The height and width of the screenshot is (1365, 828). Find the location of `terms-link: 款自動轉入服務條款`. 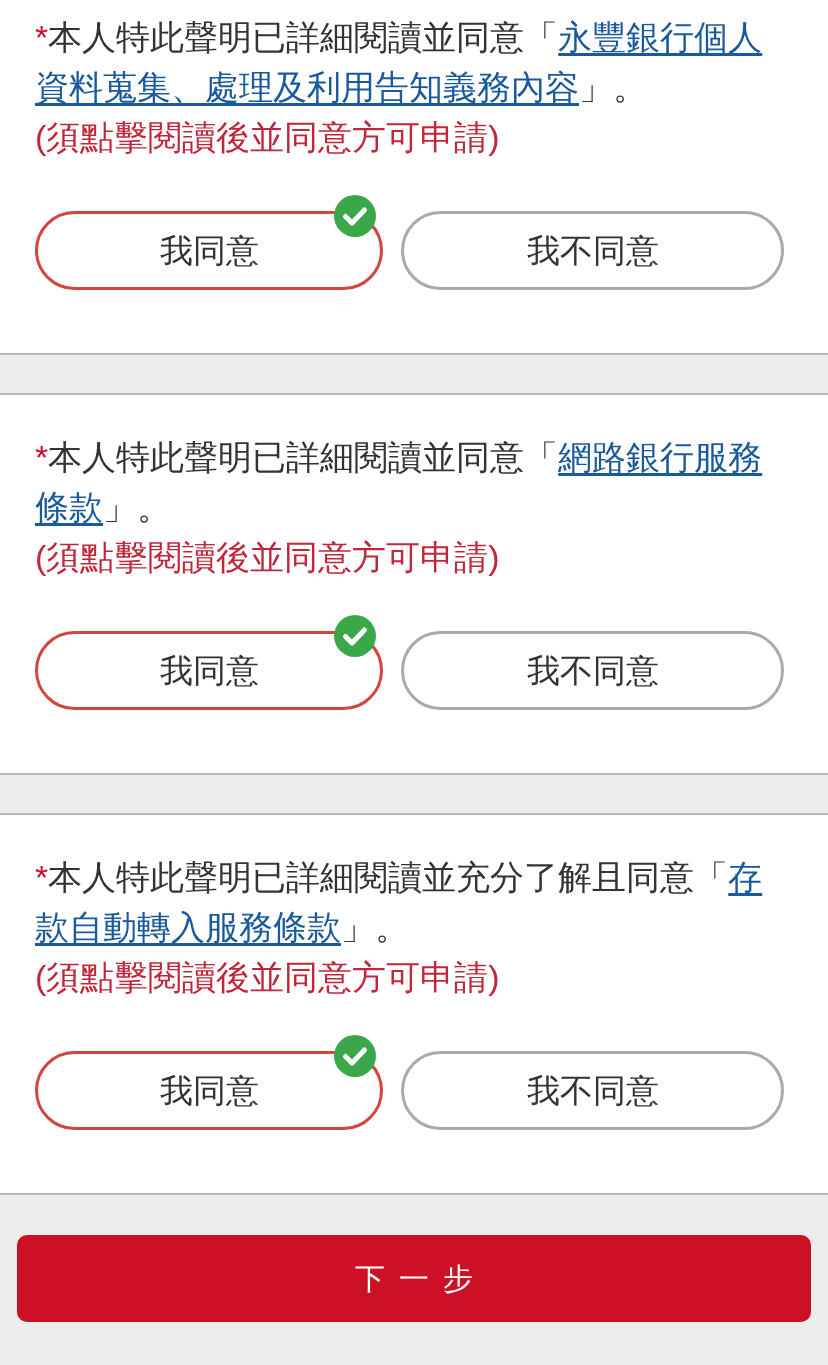

terms-link: 款自動轉入服務條款 is located at coordinates (188, 927).